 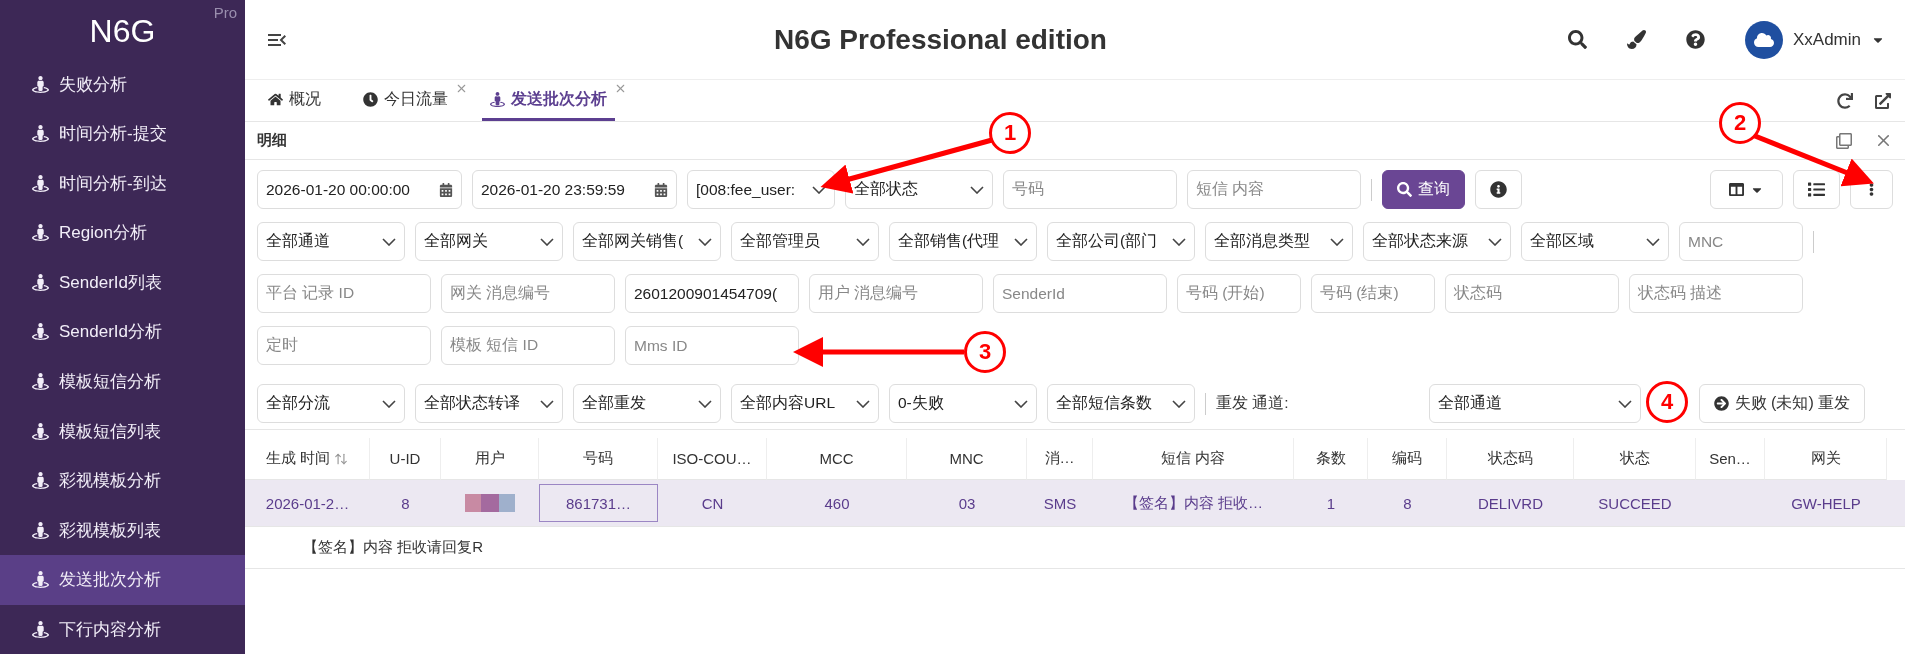 I want to click on sidebar-item: 彩视模板列表, so click(x=122, y=530).